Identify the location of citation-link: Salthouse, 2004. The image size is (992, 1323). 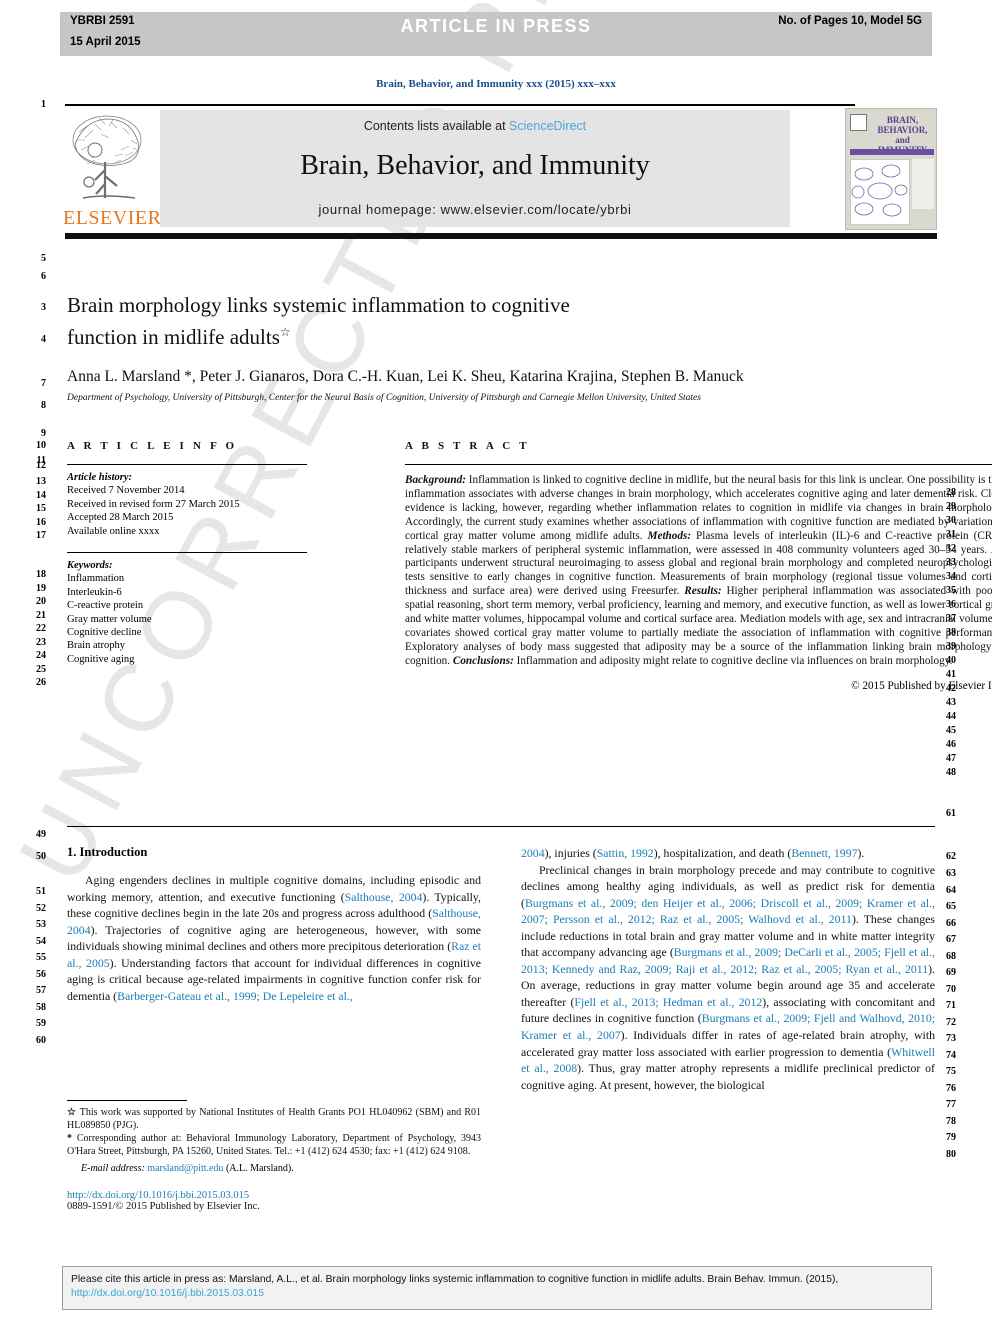
(384, 897).